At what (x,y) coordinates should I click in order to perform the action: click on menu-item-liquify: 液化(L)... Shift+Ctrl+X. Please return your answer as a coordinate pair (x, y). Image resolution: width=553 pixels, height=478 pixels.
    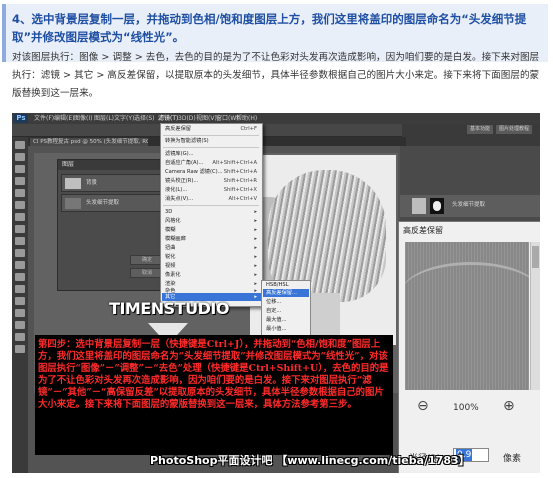
    Looking at the image, I should click on (212, 190).